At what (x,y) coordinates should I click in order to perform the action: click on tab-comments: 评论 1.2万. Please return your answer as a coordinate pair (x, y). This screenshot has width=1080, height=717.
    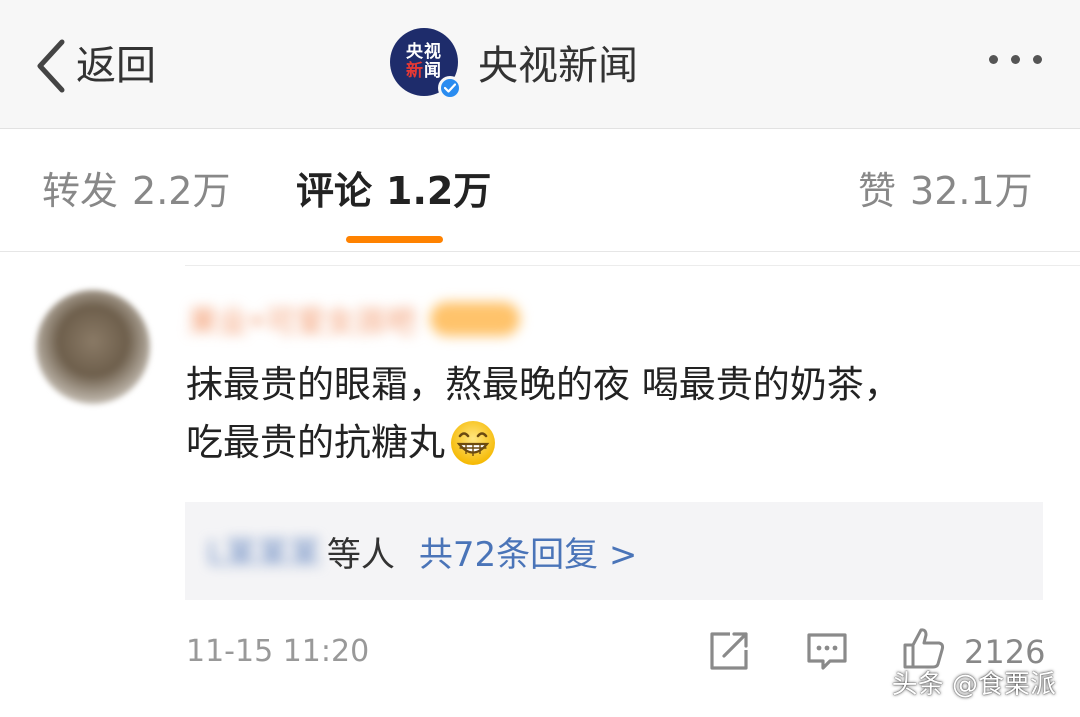
    Looking at the image, I should click on (393, 191).